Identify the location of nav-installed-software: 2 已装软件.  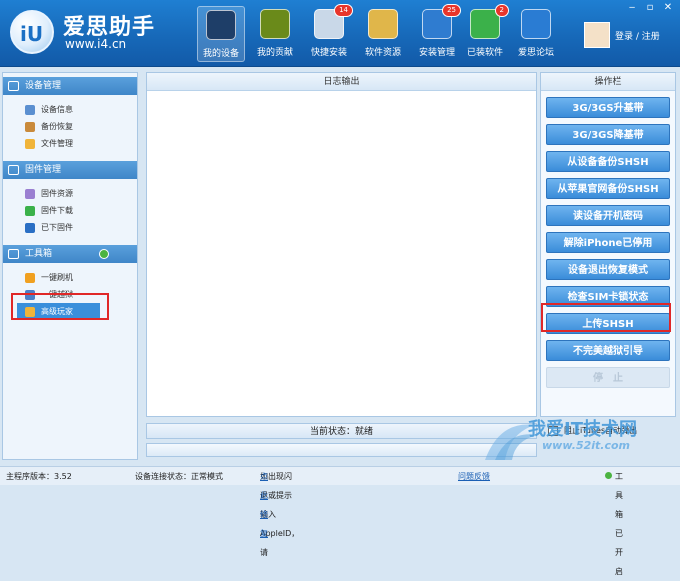
(485, 33).